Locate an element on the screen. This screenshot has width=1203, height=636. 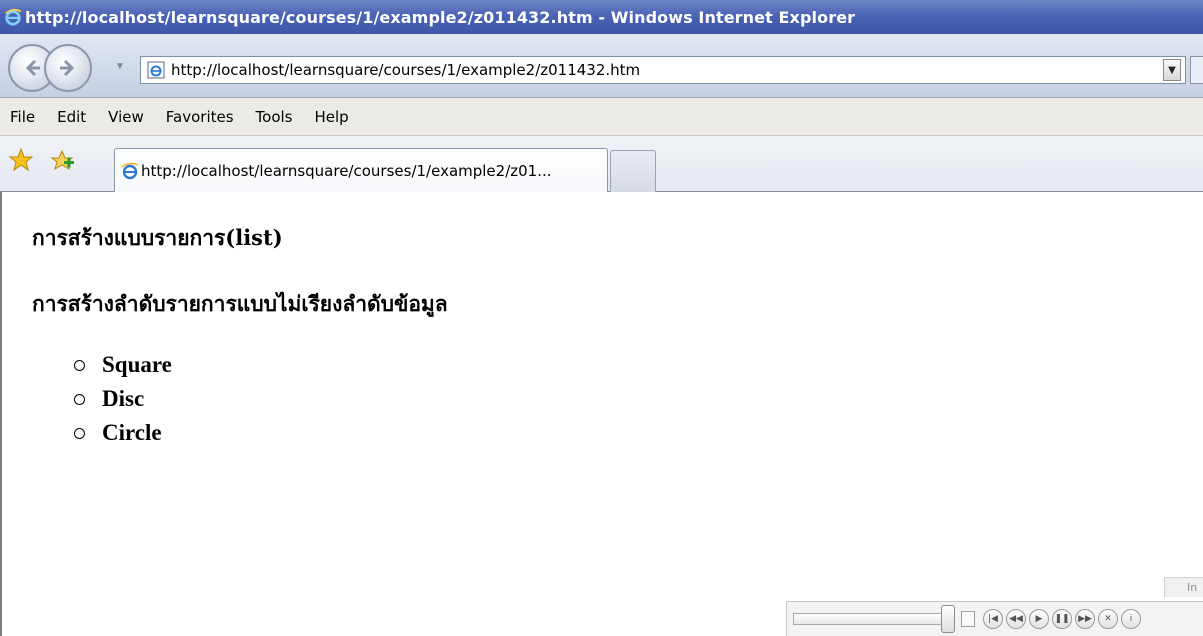
close-icon: ✕ is located at coordinates (1108, 619).